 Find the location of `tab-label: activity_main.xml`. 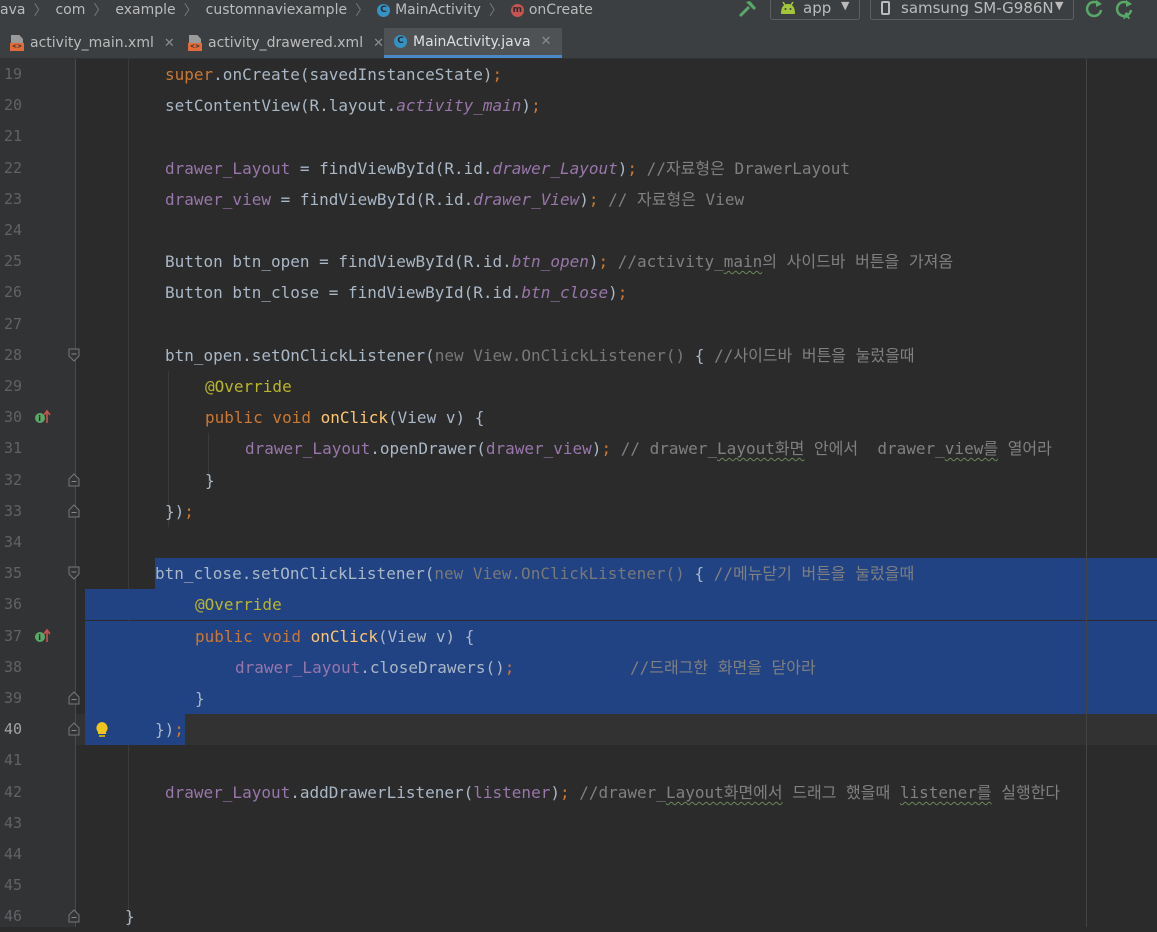

tab-label: activity_main.xml is located at coordinates (92, 43).